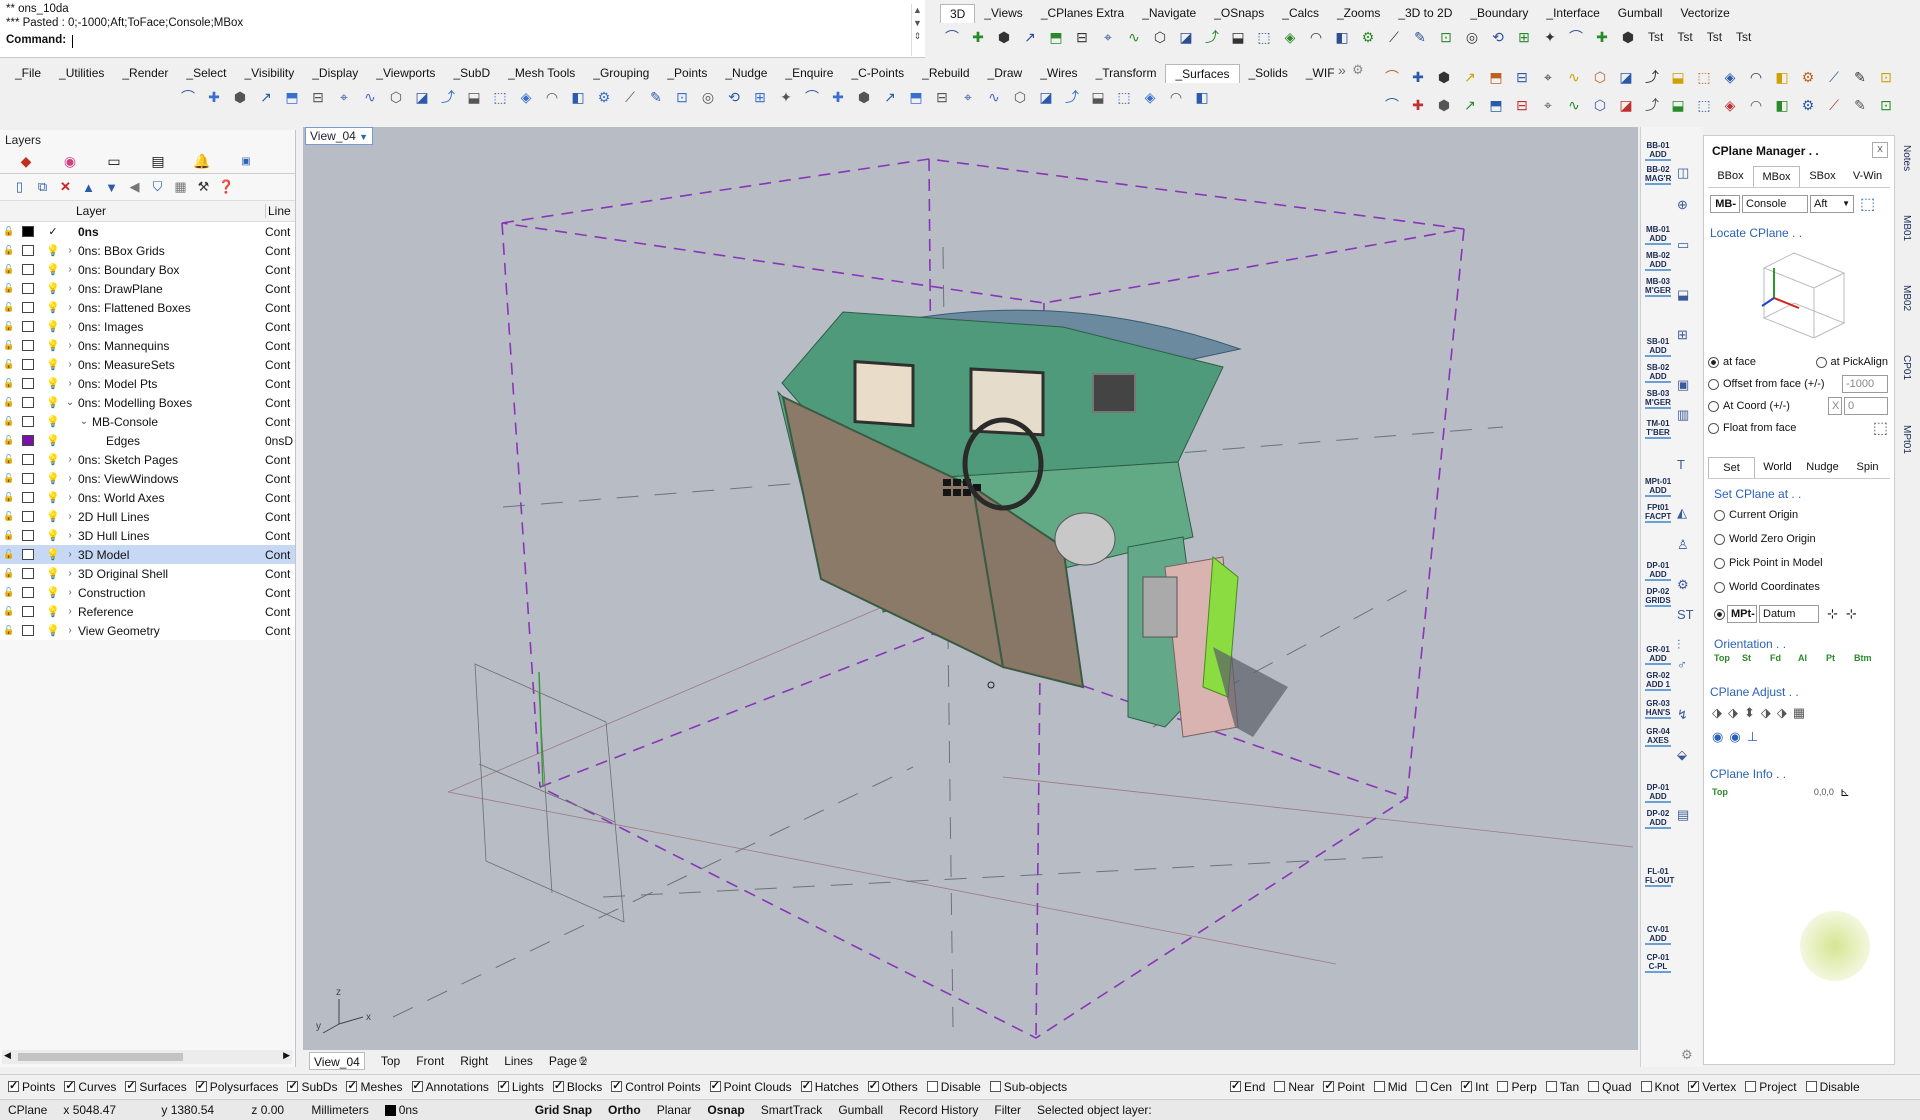 Image resolution: width=1920 pixels, height=1120 pixels. Describe the element at coordinates (1600, 77) in the screenshot. I see `right-tool-a-icon-9: ⬡` at that location.